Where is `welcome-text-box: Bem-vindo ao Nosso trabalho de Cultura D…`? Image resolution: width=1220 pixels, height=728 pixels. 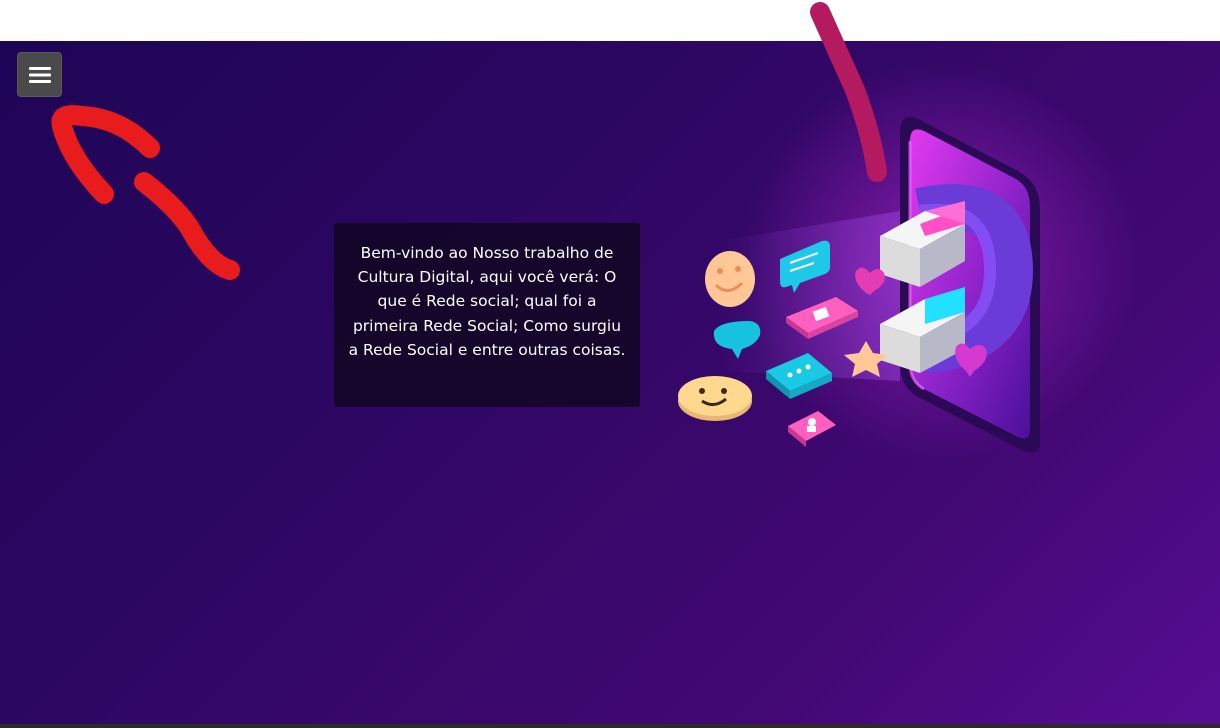
welcome-text-box: Bem-vindo ao Nosso trabalho de Cultura D… is located at coordinates (487, 315).